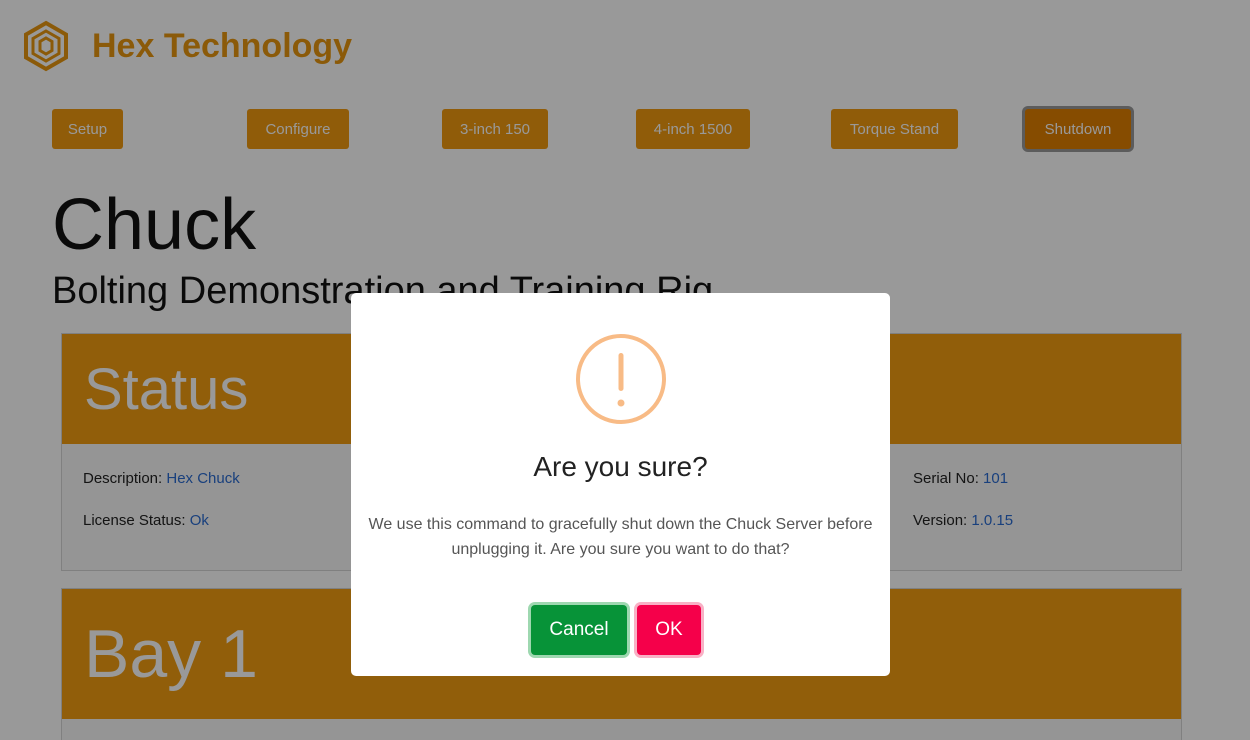  What do you see at coordinates (579, 630) in the screenshot?
I see `cancel-button: Cancel` at bounding box center [579, 630].